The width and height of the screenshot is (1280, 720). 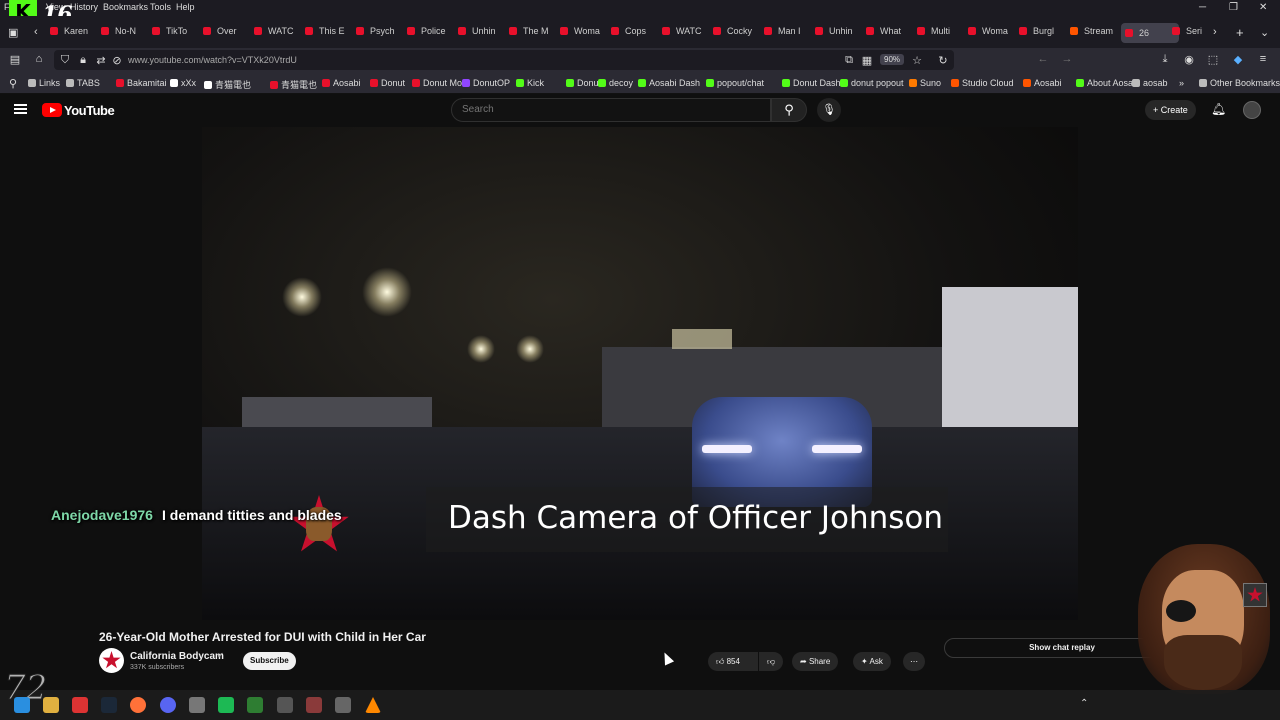 I want to click on bookmark-item: Aosabi Dash, so click(x=669, y=83).